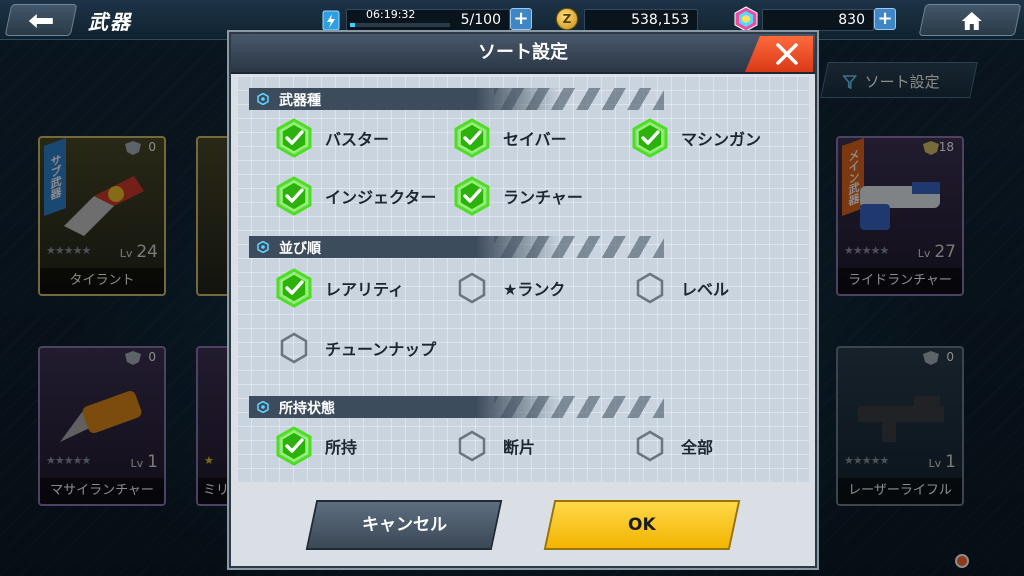 This screenshot has height=576, width=1024. Describe the element at coordinates (519, 407) in the screenshot. I see `section-ownership: 所持状態` at that location.